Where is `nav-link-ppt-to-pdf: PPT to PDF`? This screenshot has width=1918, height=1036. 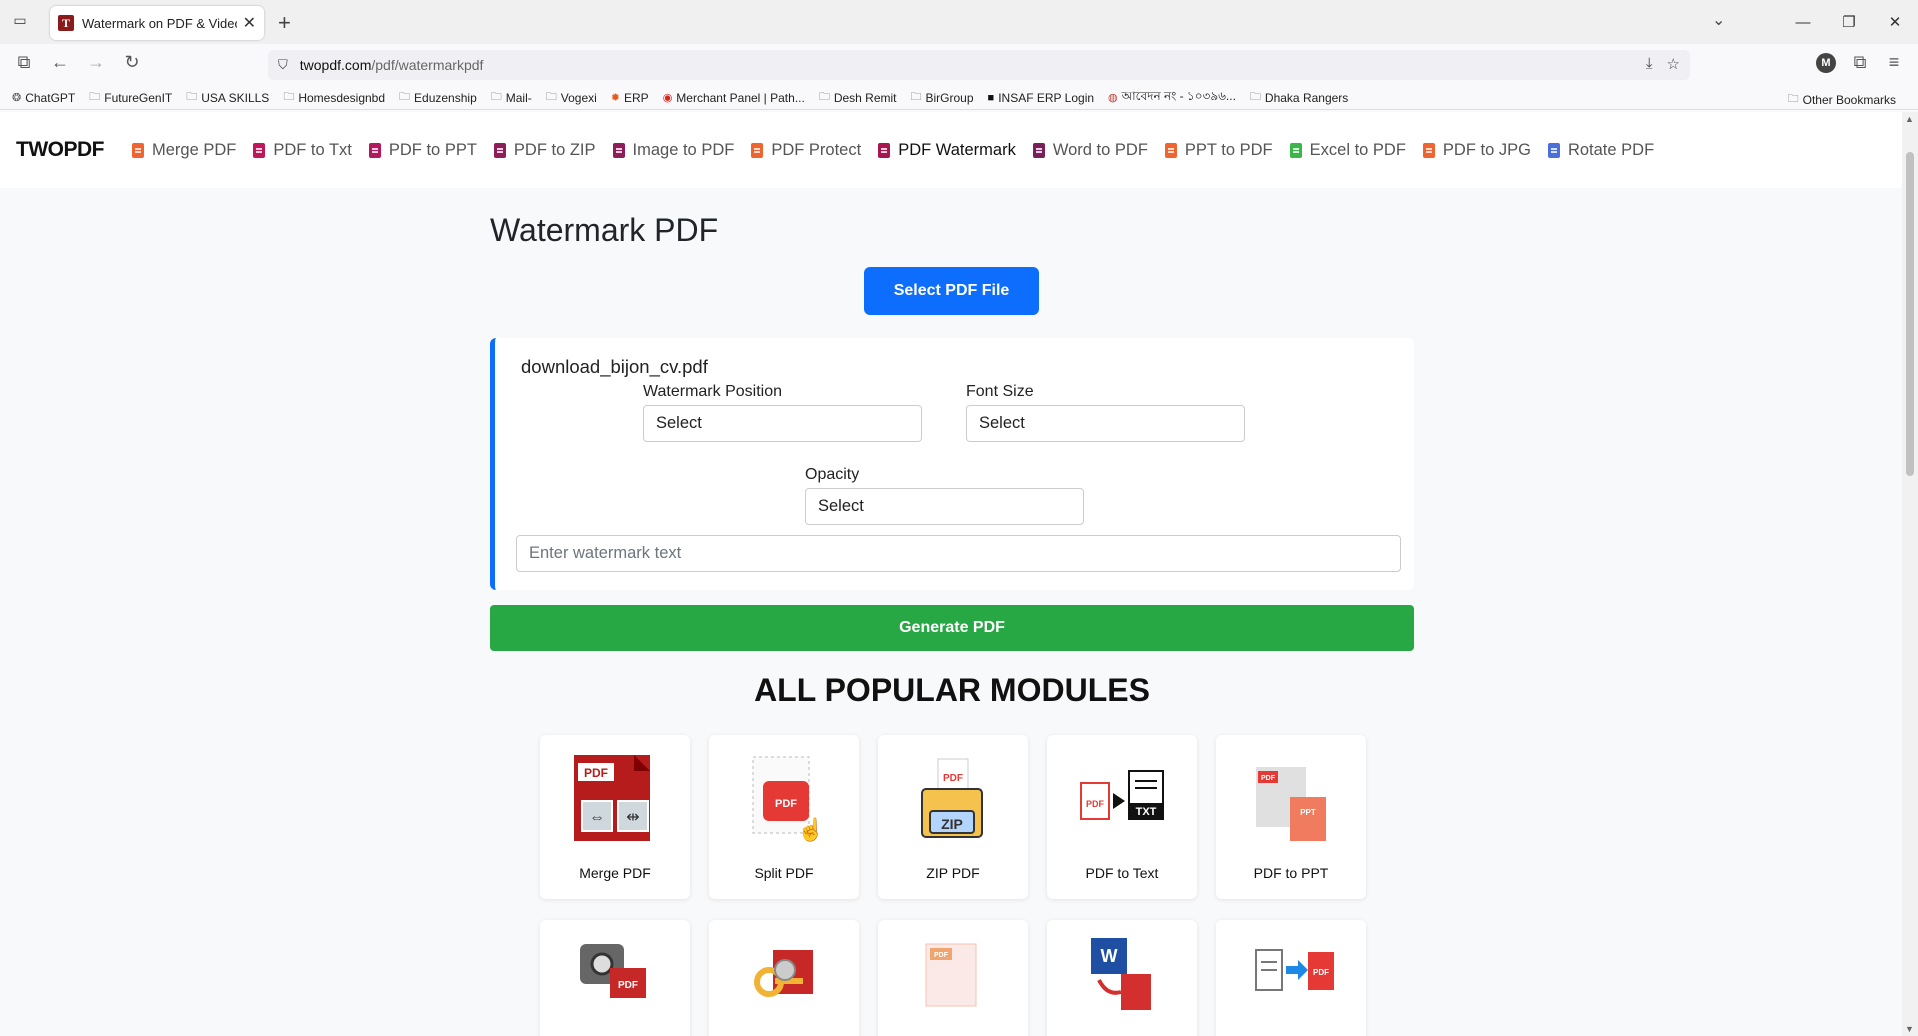 nav-link-ppt-to-pdf: PPT to PDF is located at coordinates (1218, 150).